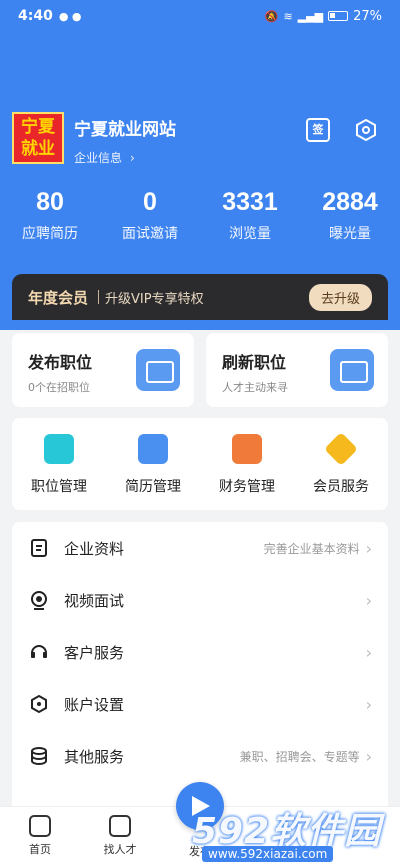  I want to click on company-name: 宁夏就业网站, so click(125, 130).